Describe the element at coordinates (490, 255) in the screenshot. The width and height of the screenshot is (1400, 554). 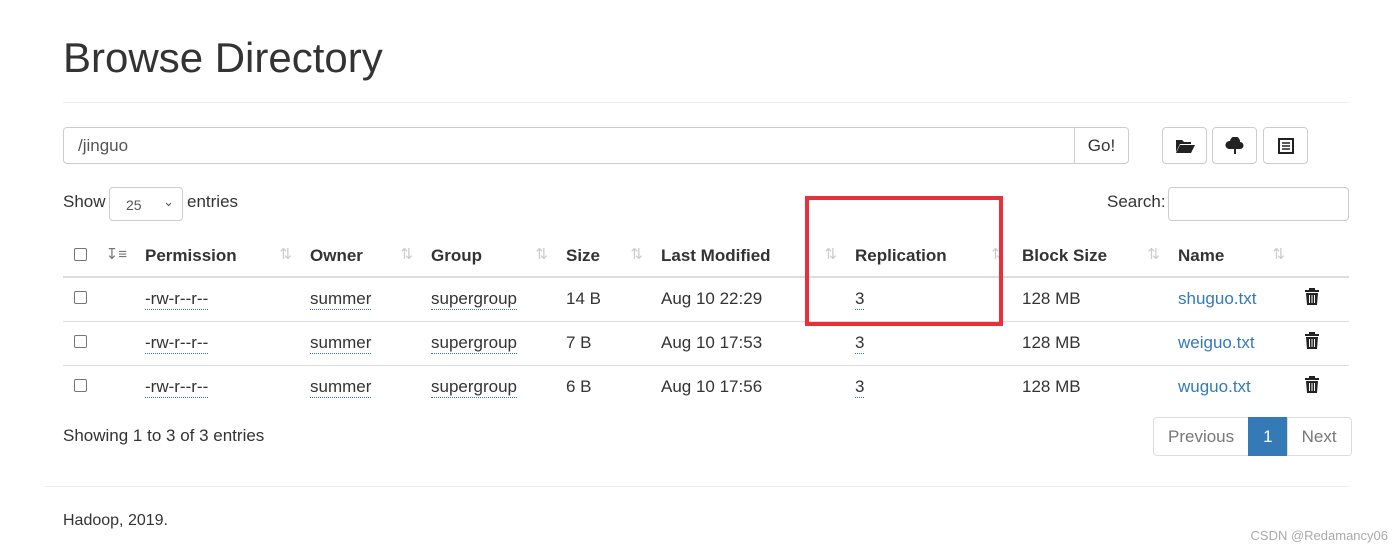
I see `column-group: Group ⇅` at that location.